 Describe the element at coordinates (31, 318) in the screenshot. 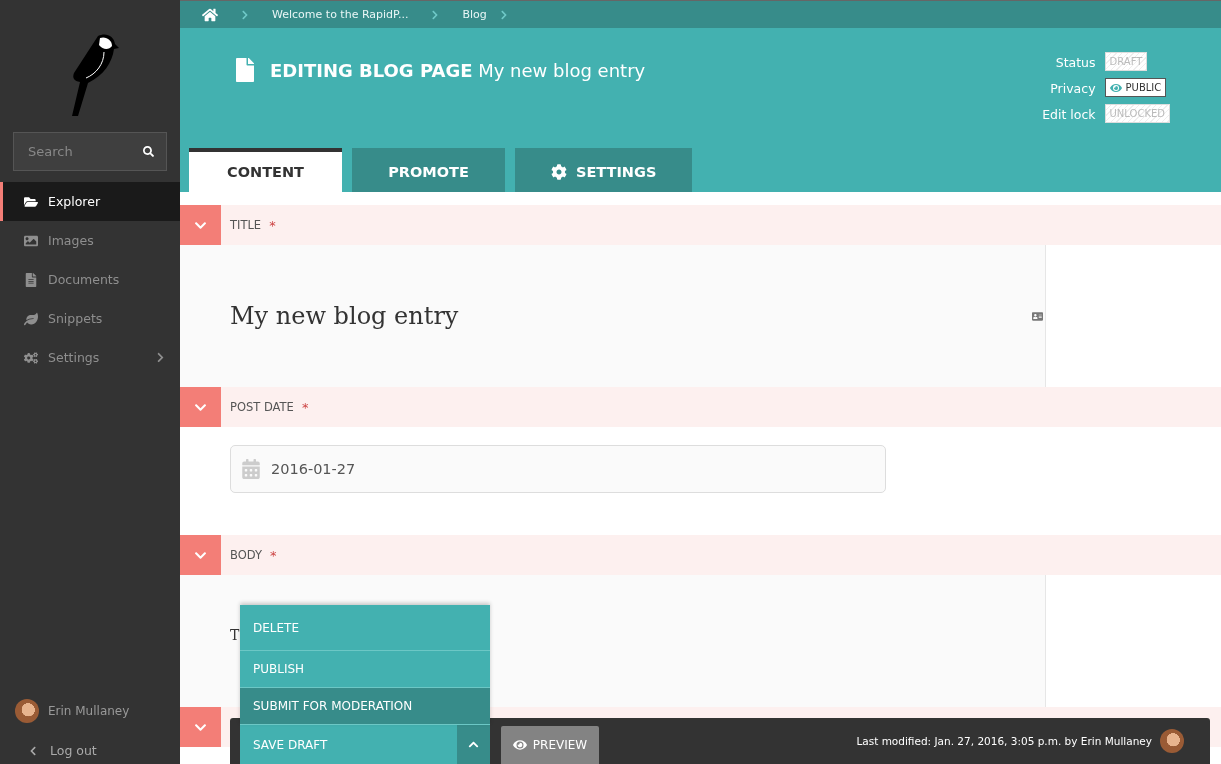

I see `leaf-icon` at that location.